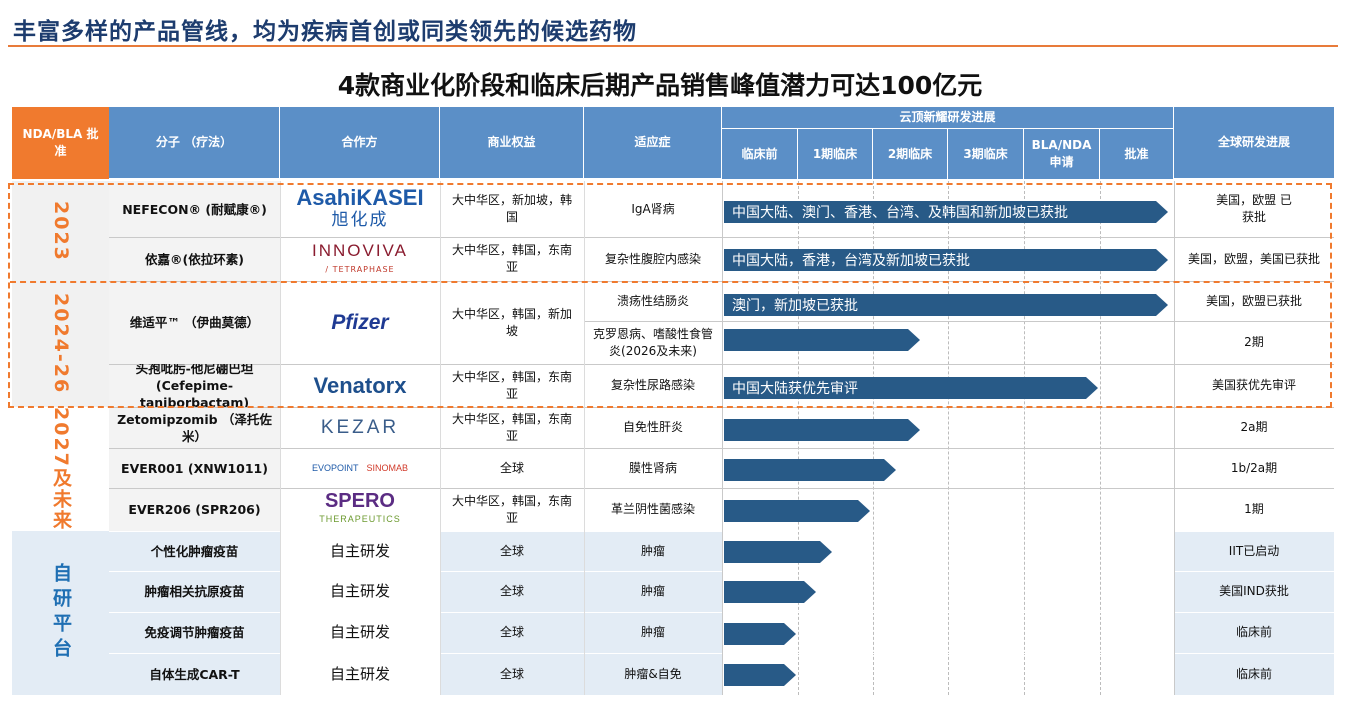 The width and height of the screenshot is (1351, 705). I want to click on header-rights: 商业权益, so click(512, 143).